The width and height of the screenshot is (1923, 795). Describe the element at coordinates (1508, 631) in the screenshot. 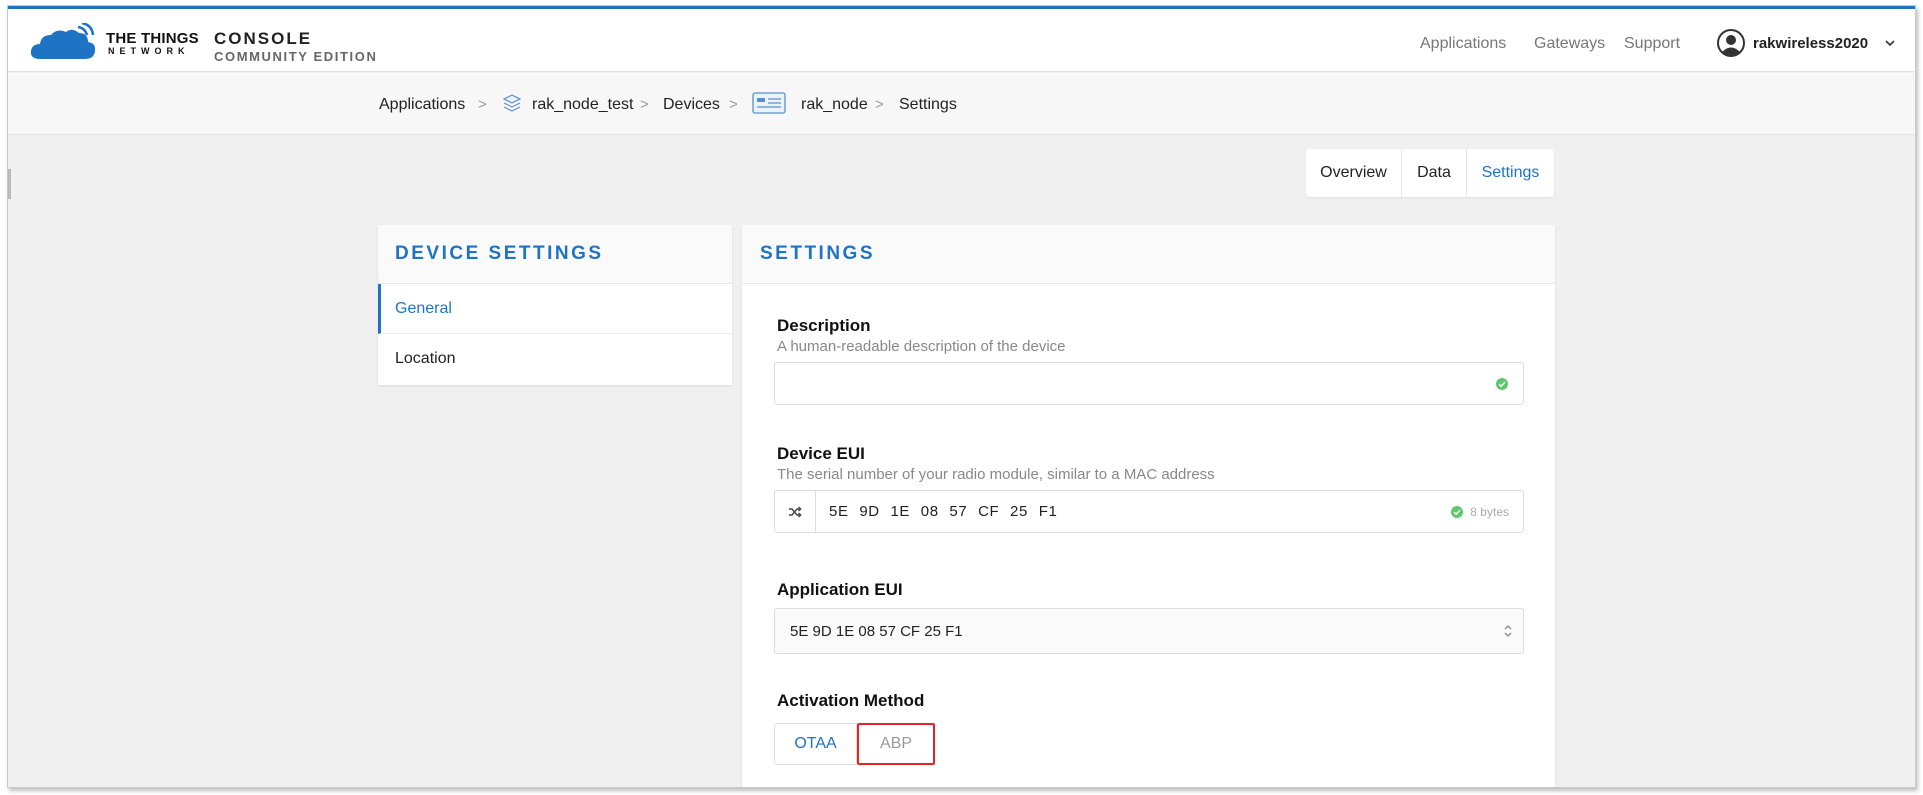

I see `select-arrows-icon` at that location.